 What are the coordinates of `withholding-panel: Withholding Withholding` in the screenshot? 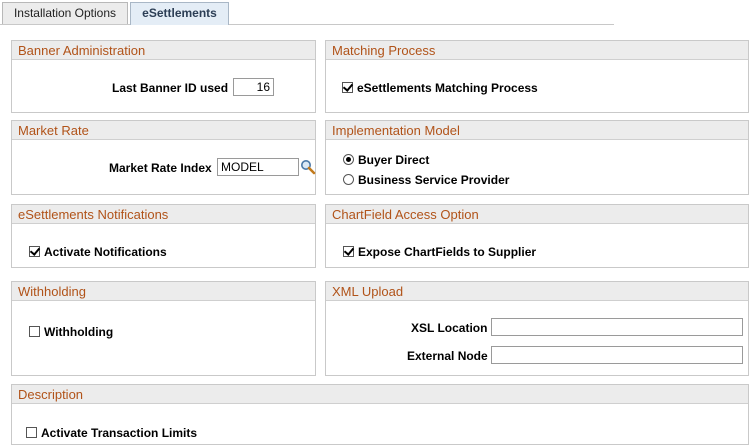 It's located at (163, 328).